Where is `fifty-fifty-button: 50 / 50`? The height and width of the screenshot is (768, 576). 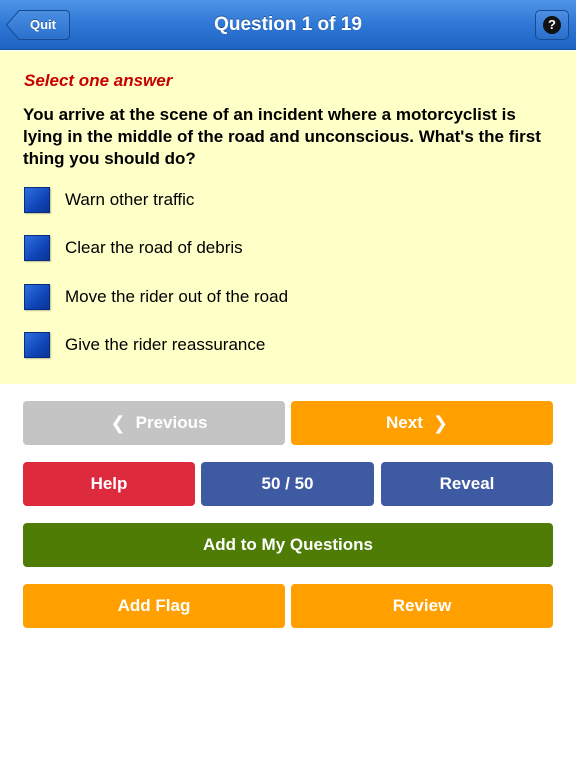
fifty-fifty-button: 50 / 50 is located at coordinates (287, 484).